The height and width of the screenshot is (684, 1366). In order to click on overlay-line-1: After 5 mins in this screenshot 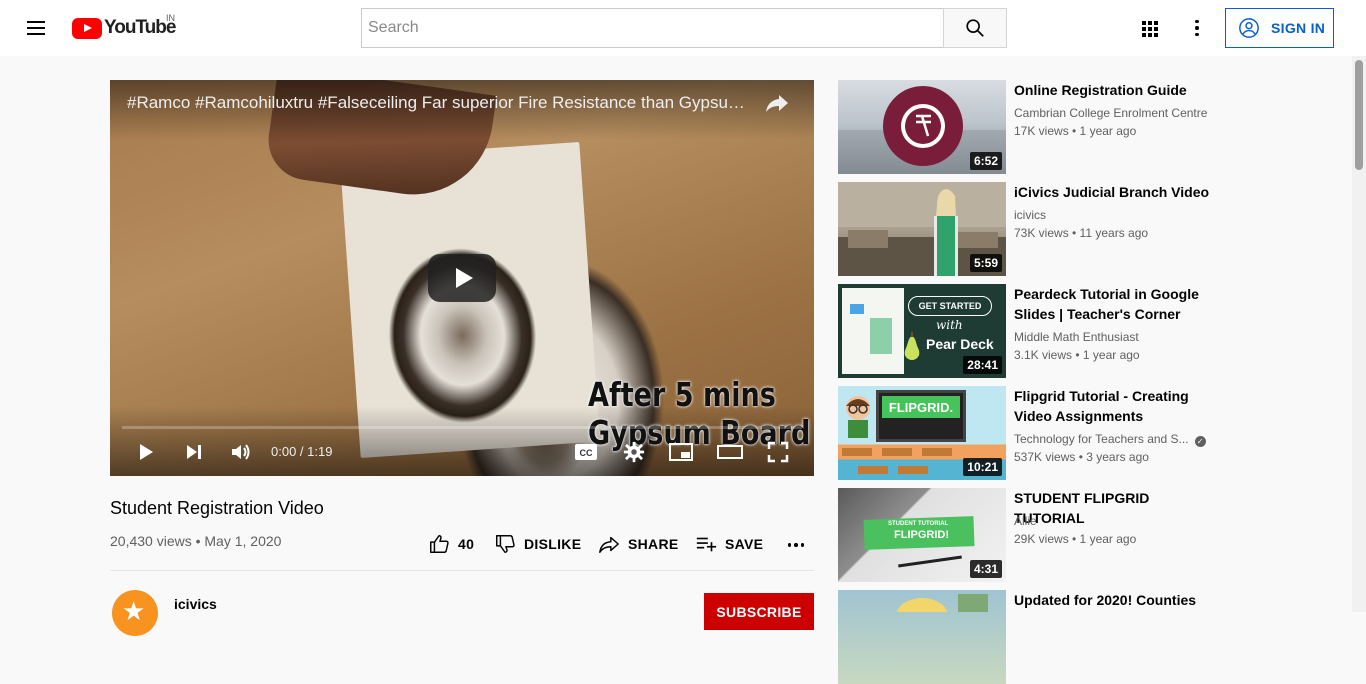, I will do `click(682, 394)`.